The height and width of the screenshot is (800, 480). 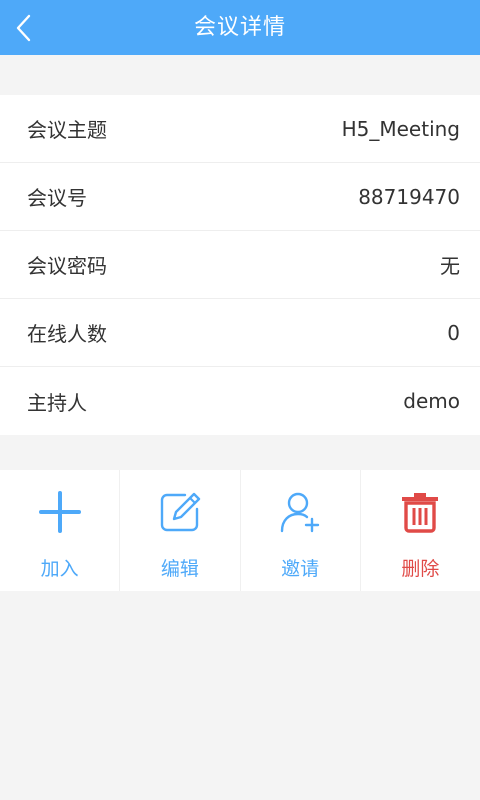 I want to click on info-row-meeting-number: 会议号 88719470, so click(x=240, y=197).